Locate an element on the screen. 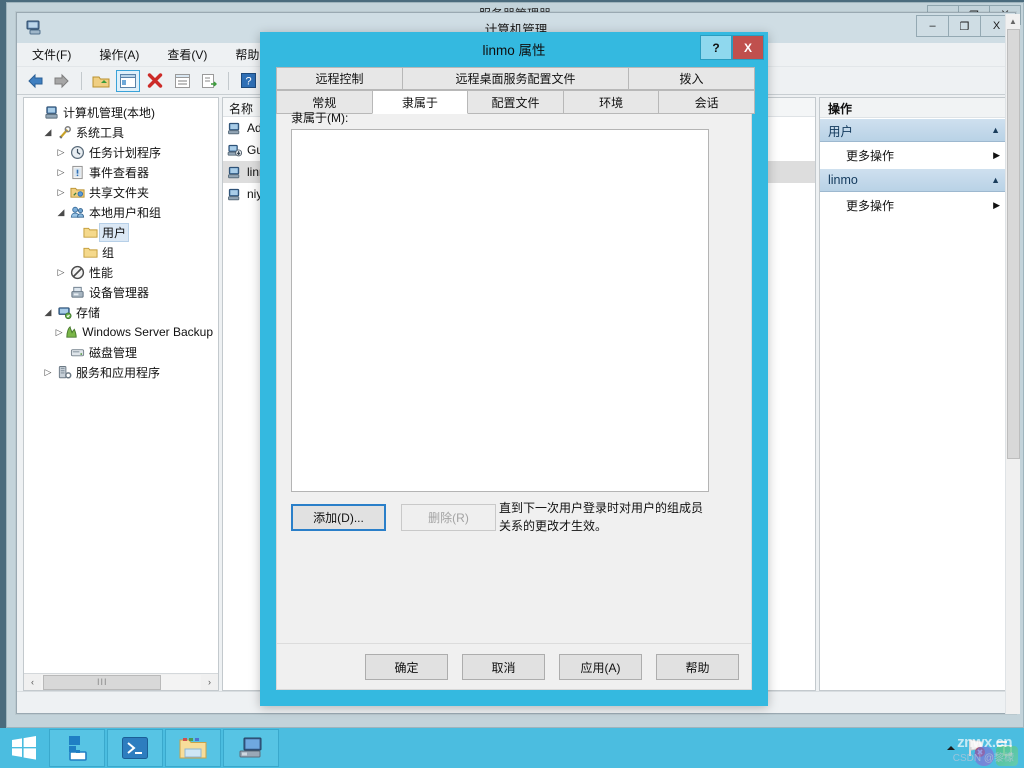 This screenshot has width=1024, height=768. hscroll-left-arrow: ‹ is located at coordinates (32, 682).